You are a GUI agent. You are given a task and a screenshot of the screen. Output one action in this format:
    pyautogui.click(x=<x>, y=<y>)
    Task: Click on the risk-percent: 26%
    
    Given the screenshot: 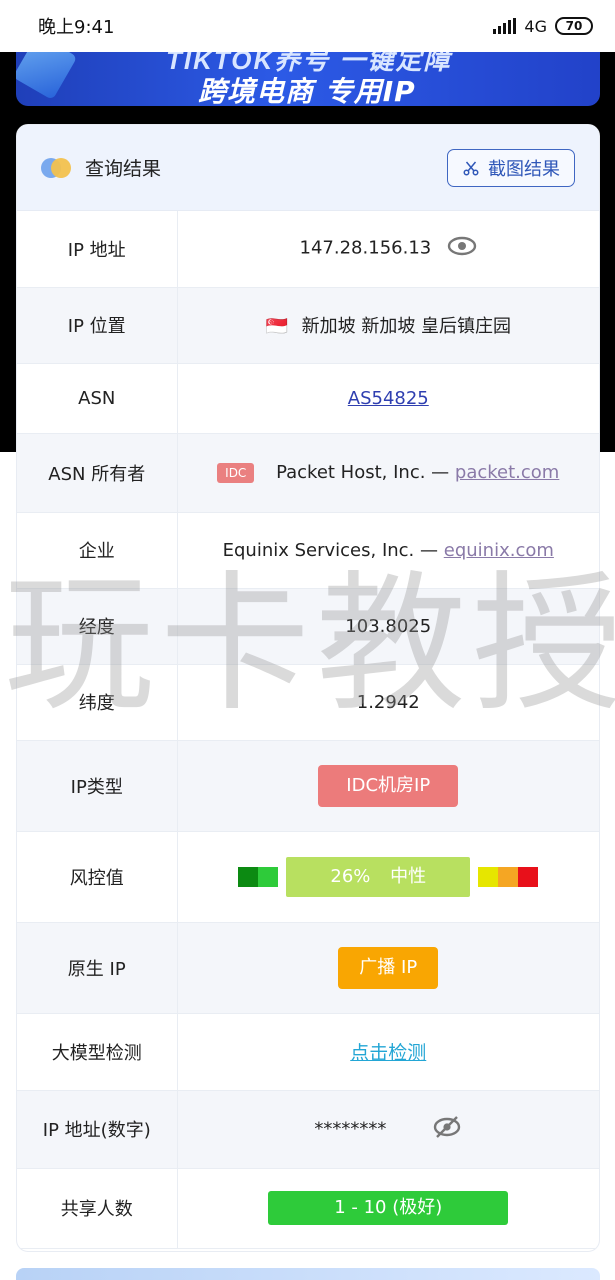 What is the action you would take?
    pyautogui.click(x=350, y=876)
    